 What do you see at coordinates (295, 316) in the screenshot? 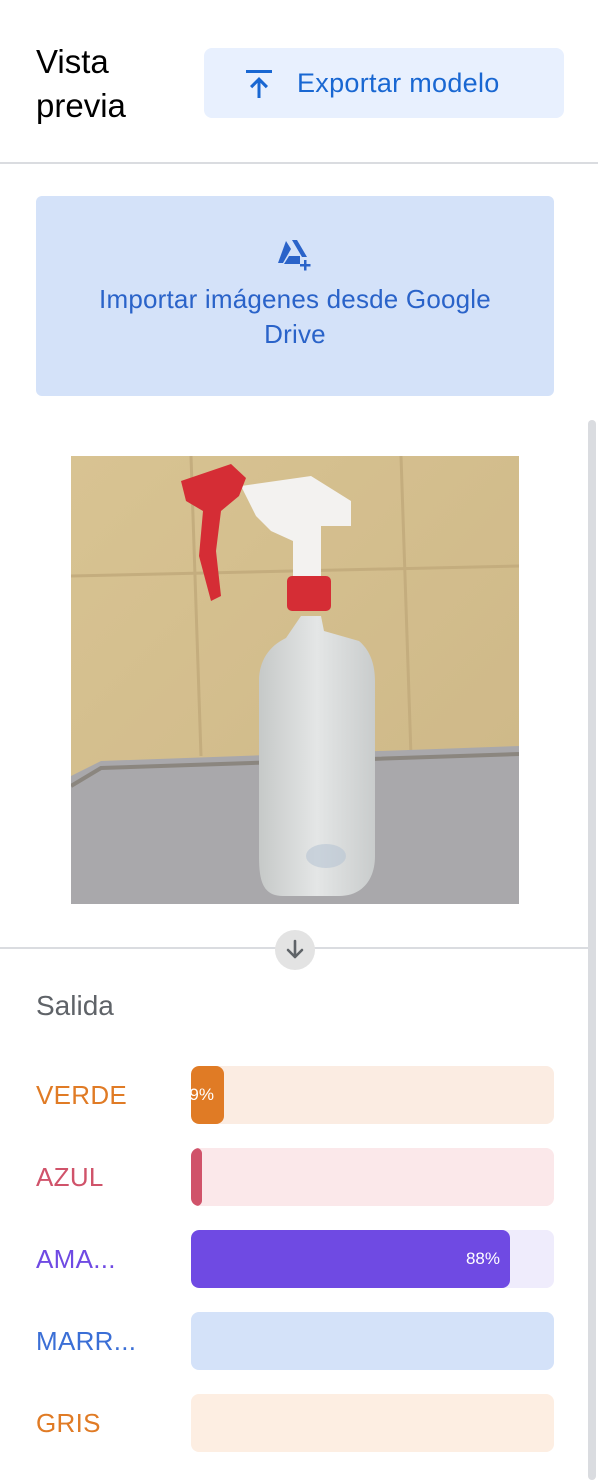
I see `import-from-drive-label: Importar imágenes desde Google Drive` at bounding box center [295, 316].